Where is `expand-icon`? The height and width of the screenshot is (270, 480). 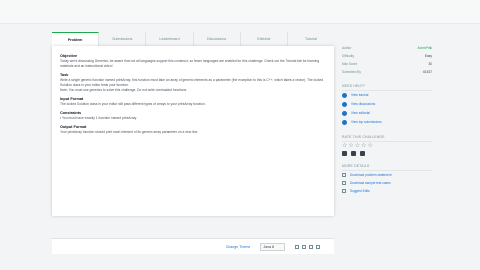
expand-icon is located at coordinates (318, 246).